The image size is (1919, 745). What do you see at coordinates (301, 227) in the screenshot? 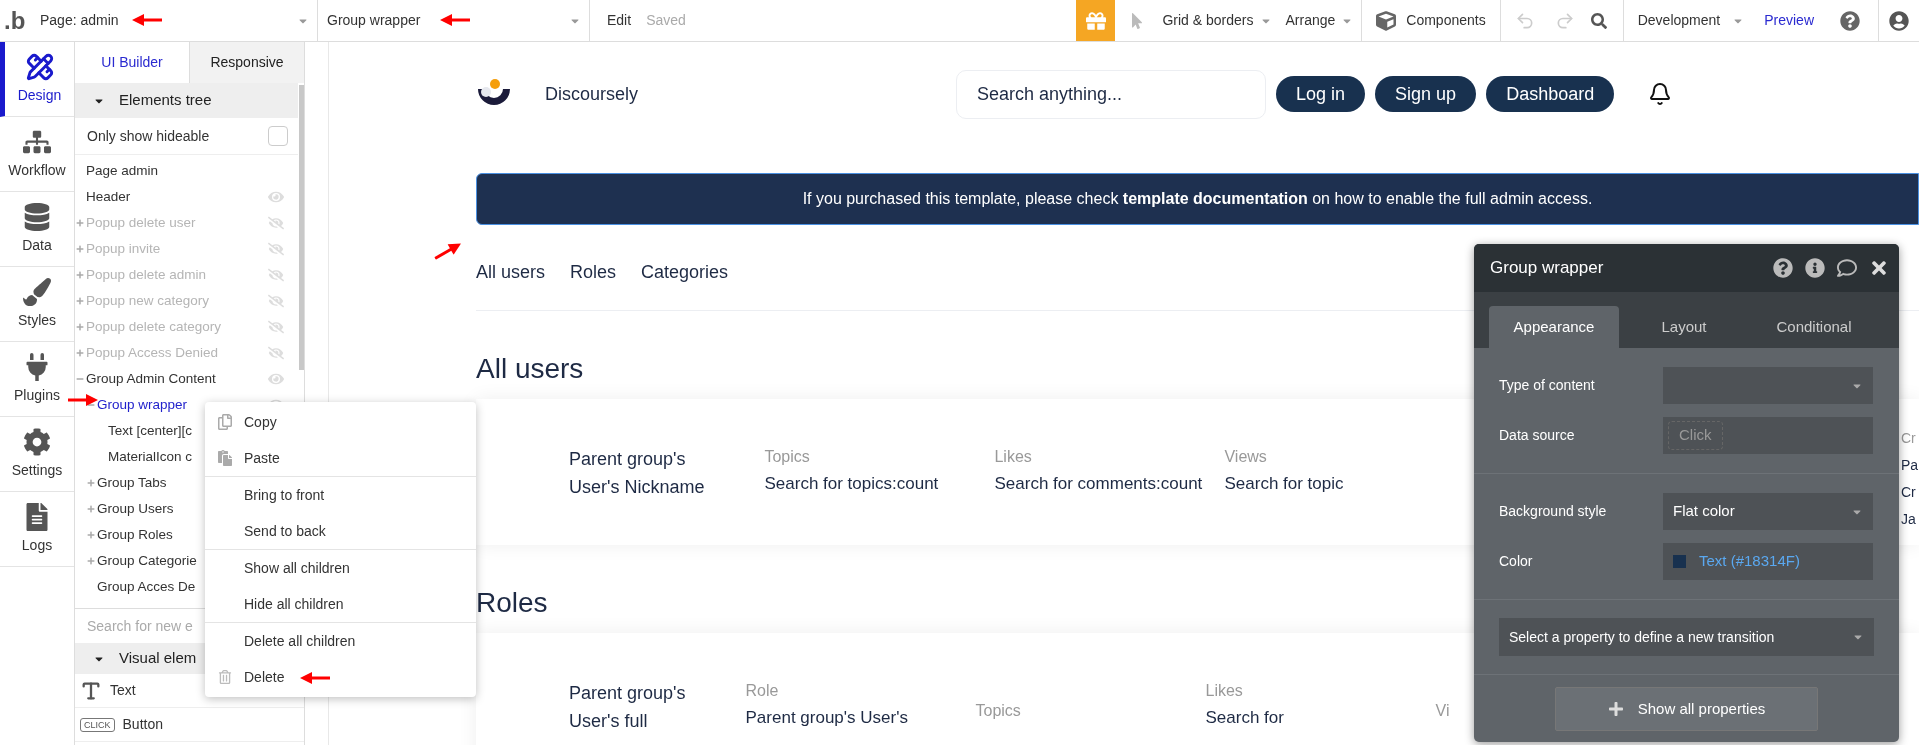
I see `scrollbar` at bounding box center [301, 227].